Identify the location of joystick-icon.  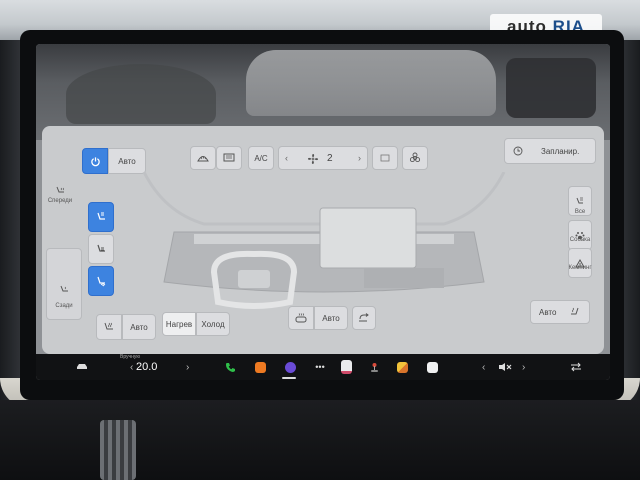
(374, 367).